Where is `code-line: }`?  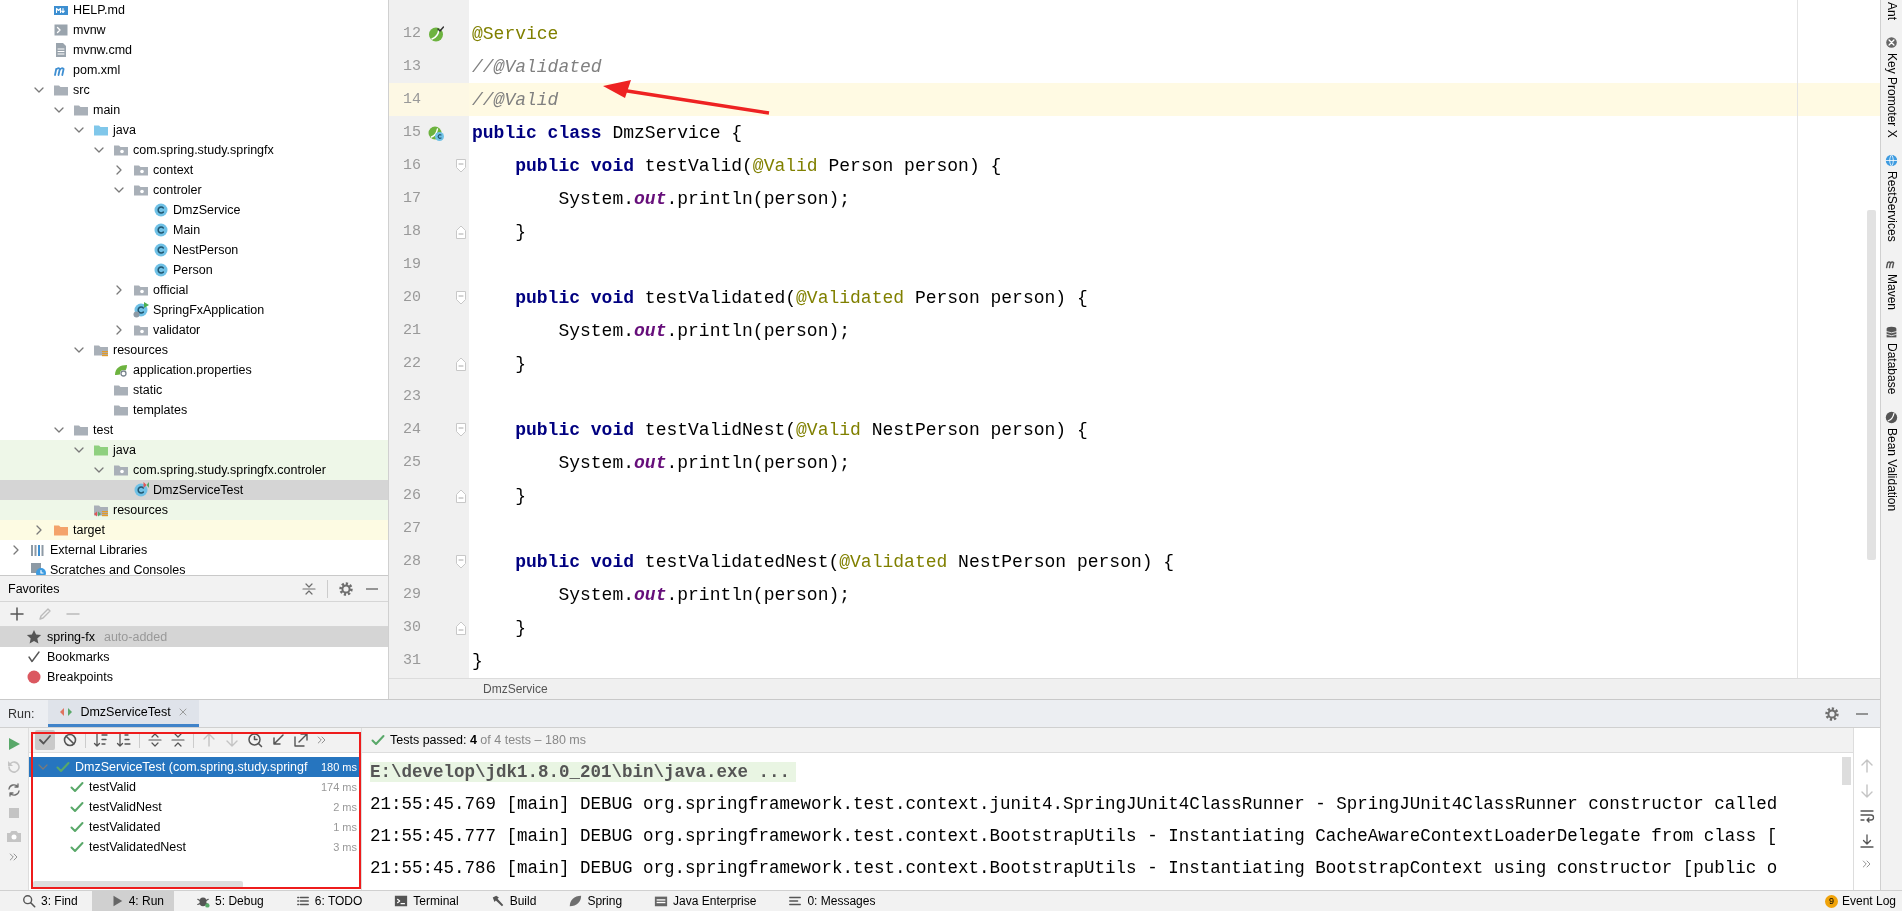 code-line: } is located at coordinates (520, 231).